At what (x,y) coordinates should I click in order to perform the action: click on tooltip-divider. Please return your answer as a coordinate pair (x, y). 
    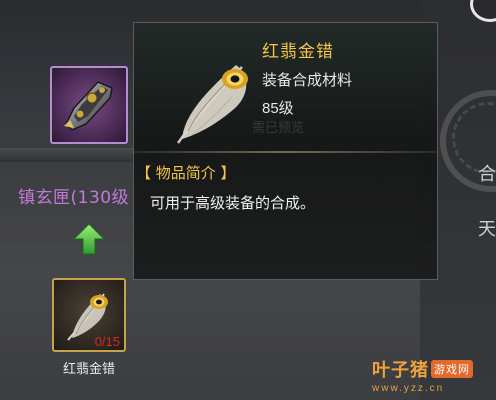
    Looking at the image, I should click on (285, 152).